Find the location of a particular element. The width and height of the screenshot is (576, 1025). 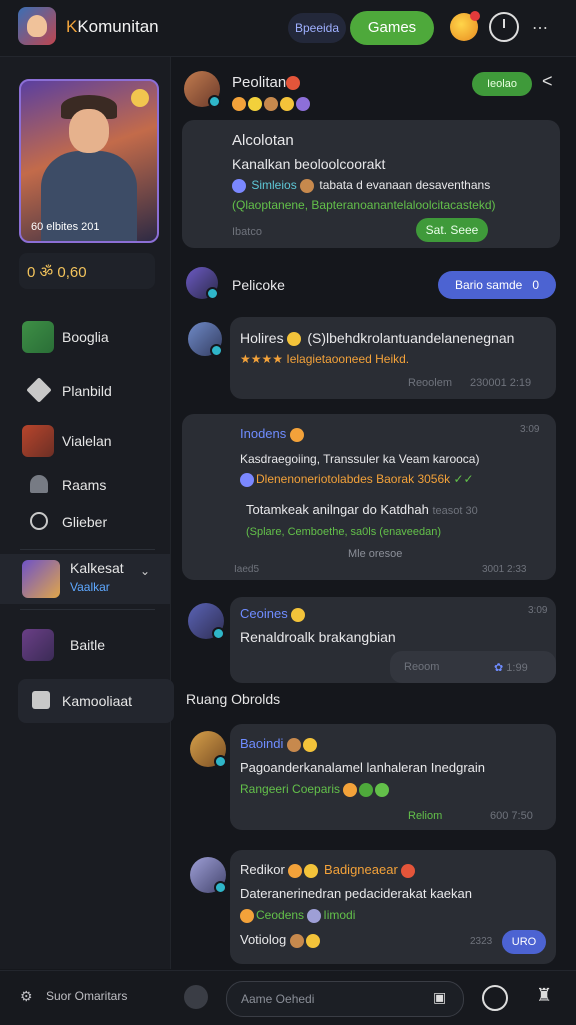

post-footer: Reoolem is located at coordinates (430, 383).